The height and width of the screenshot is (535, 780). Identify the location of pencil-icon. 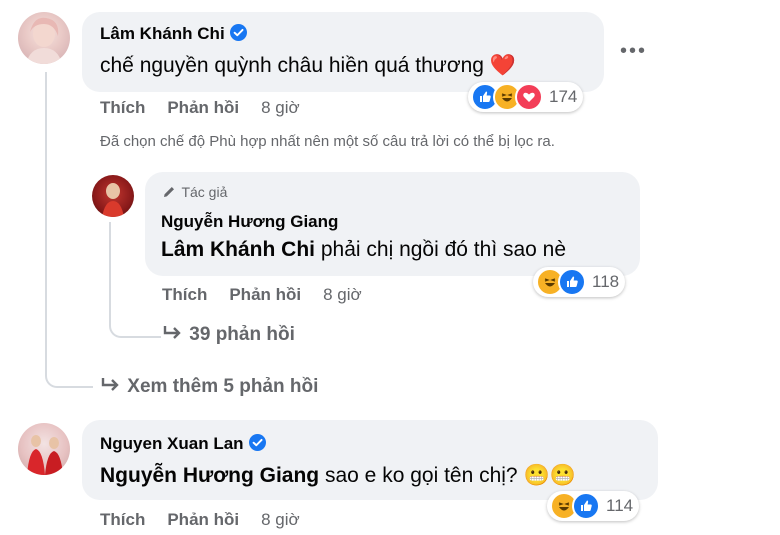
(169, 192).